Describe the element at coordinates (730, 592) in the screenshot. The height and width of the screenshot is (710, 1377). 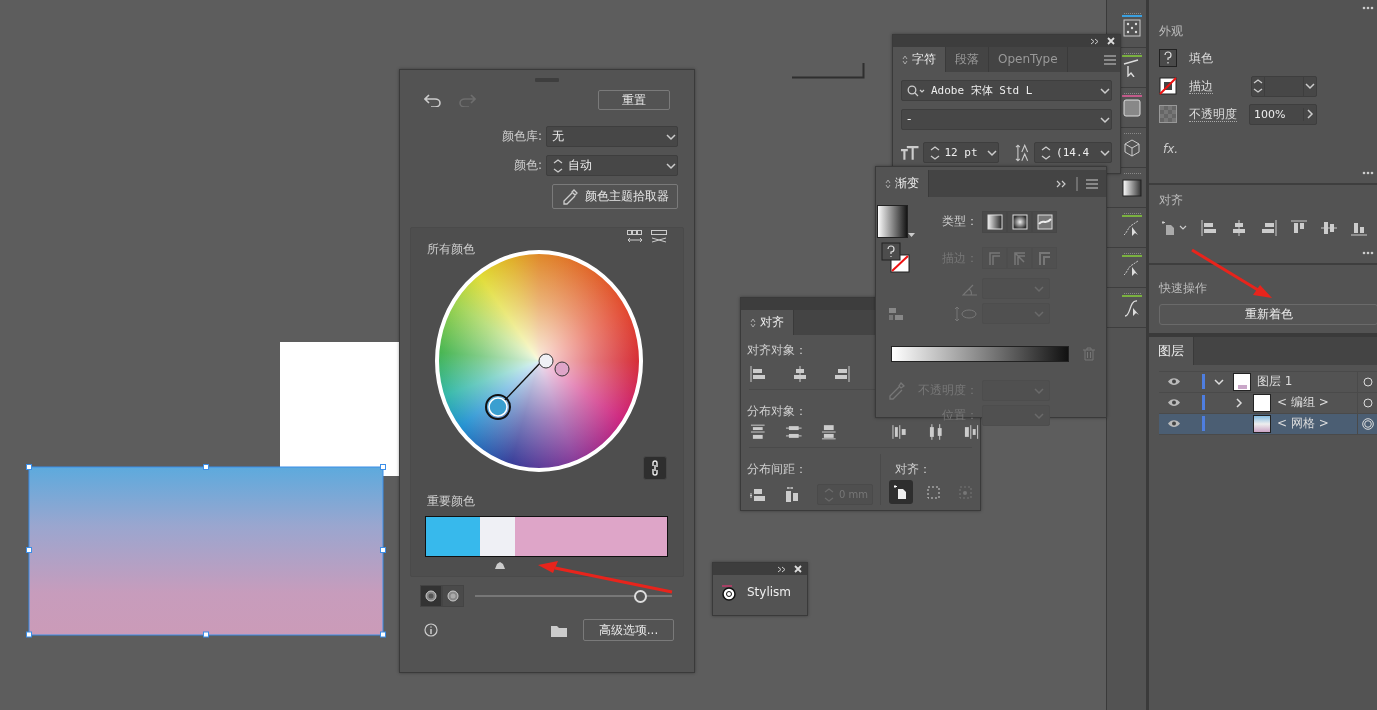
I see `stylism-icon` at that location.